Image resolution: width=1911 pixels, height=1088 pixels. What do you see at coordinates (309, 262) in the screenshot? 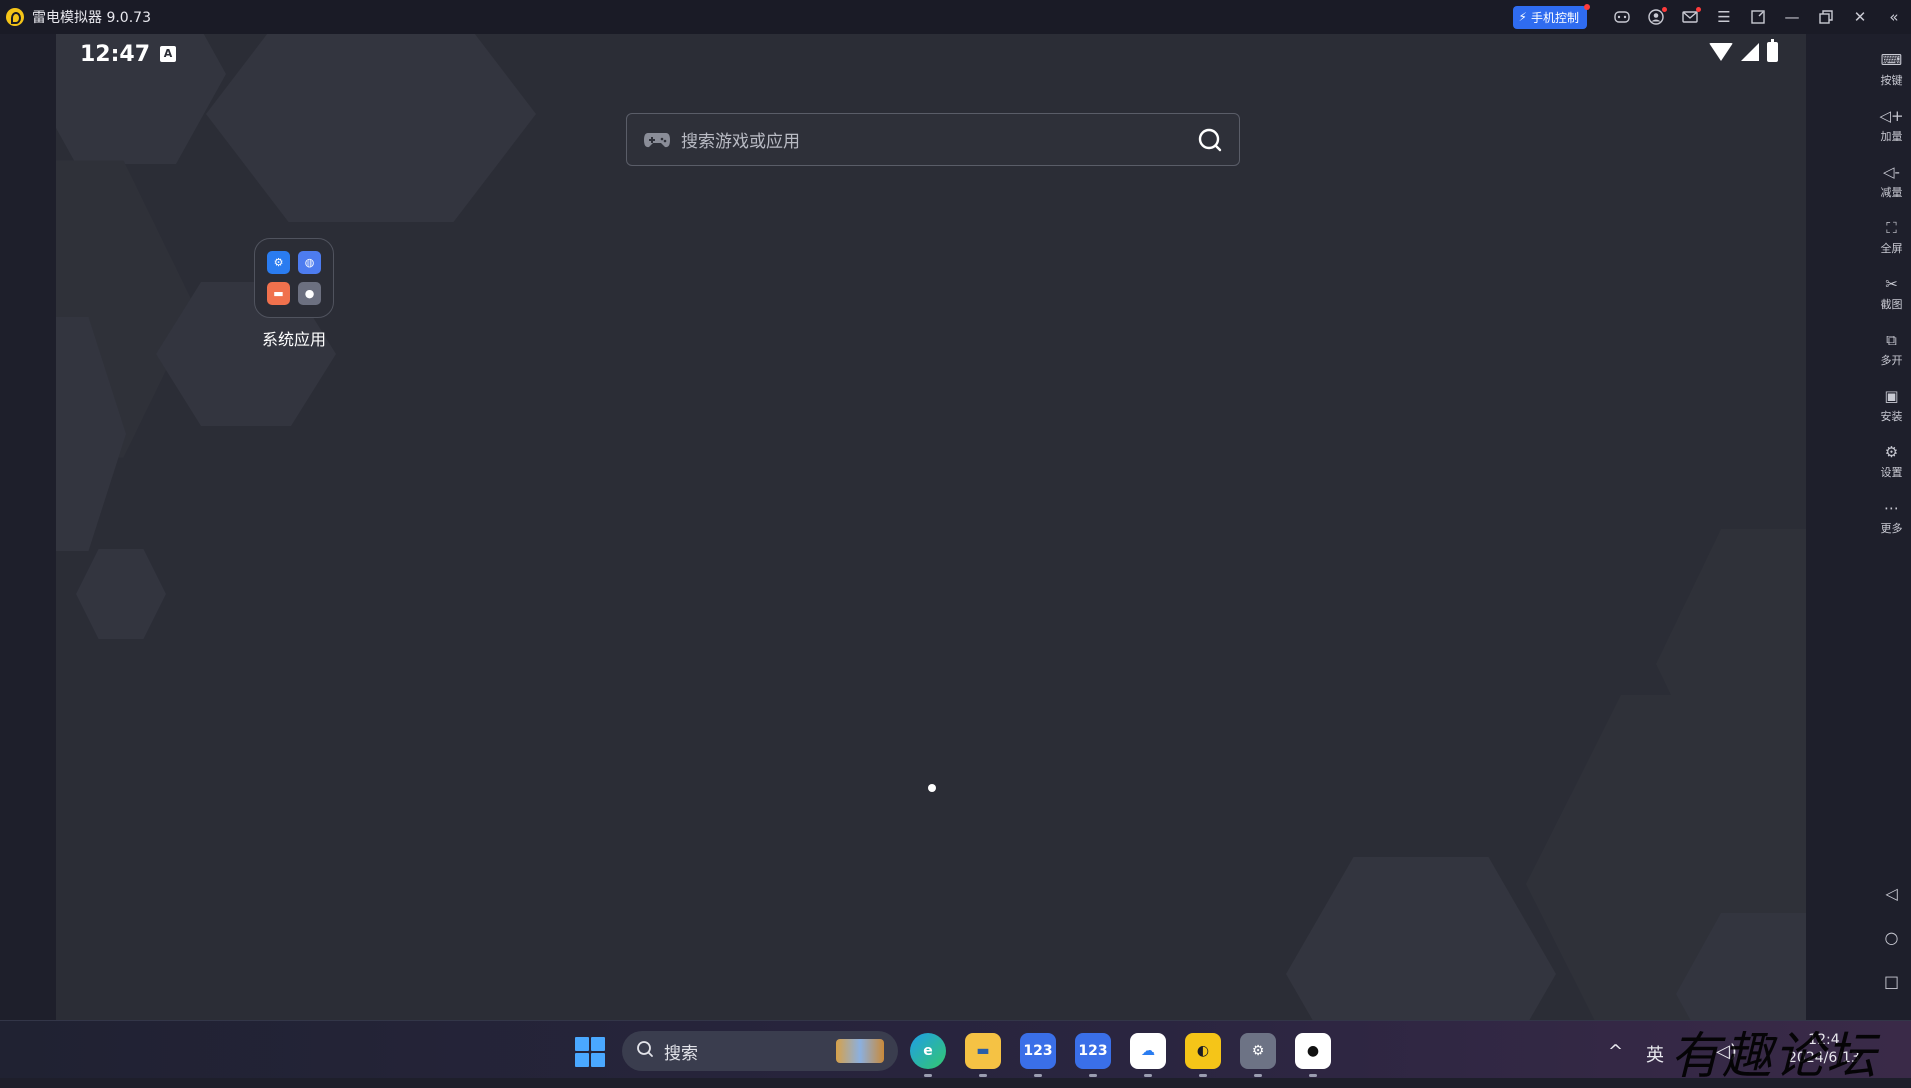
I see `browser-app-icon: ◍` at bounding box center [309, 262].